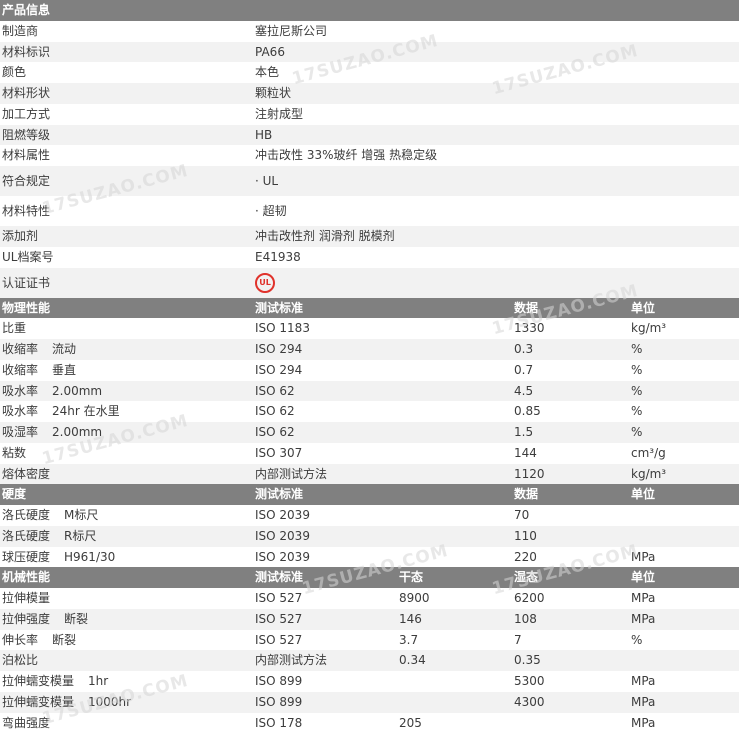  What do you see at coordinates (26, 515) in the screenshot?
I see `property-name: 洛氏硬度` at bounding box center [26, 515].